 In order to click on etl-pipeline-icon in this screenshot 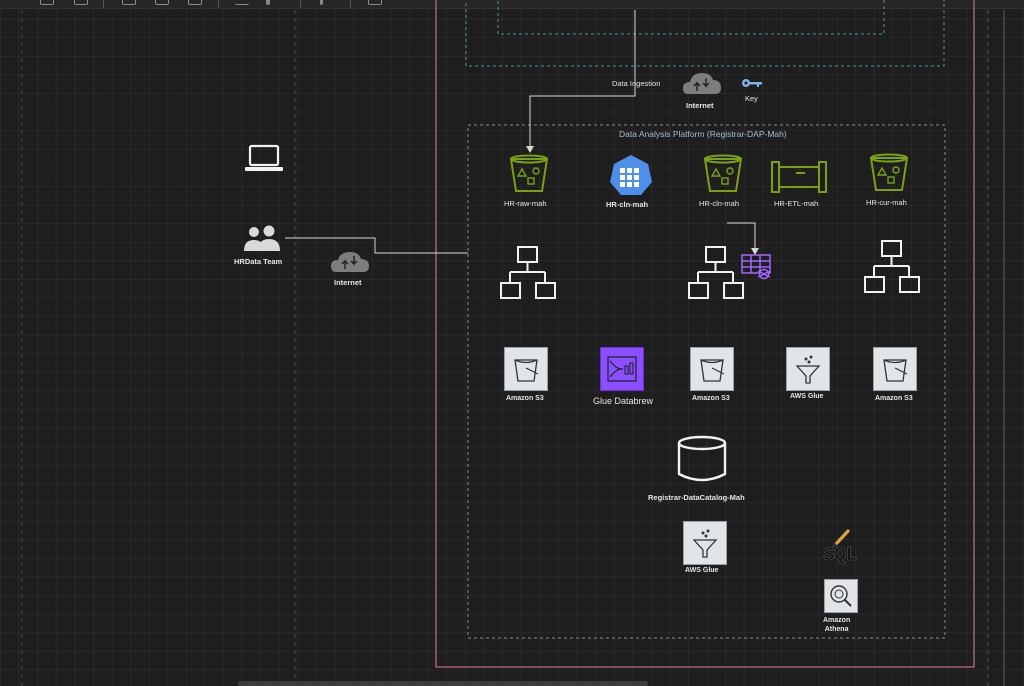, I will do `click(799, 177)`.